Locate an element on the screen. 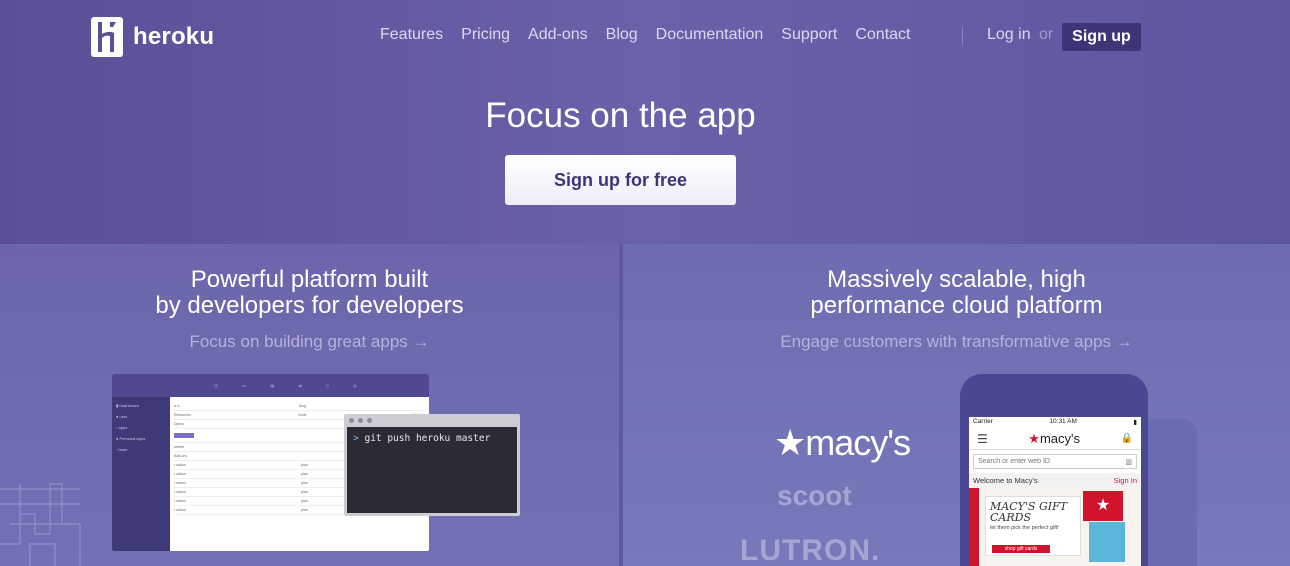  dashboard-topbar: ◷ ▭ ▤ ⇄ ▯ ◎ is located at coordinates (270, 385).